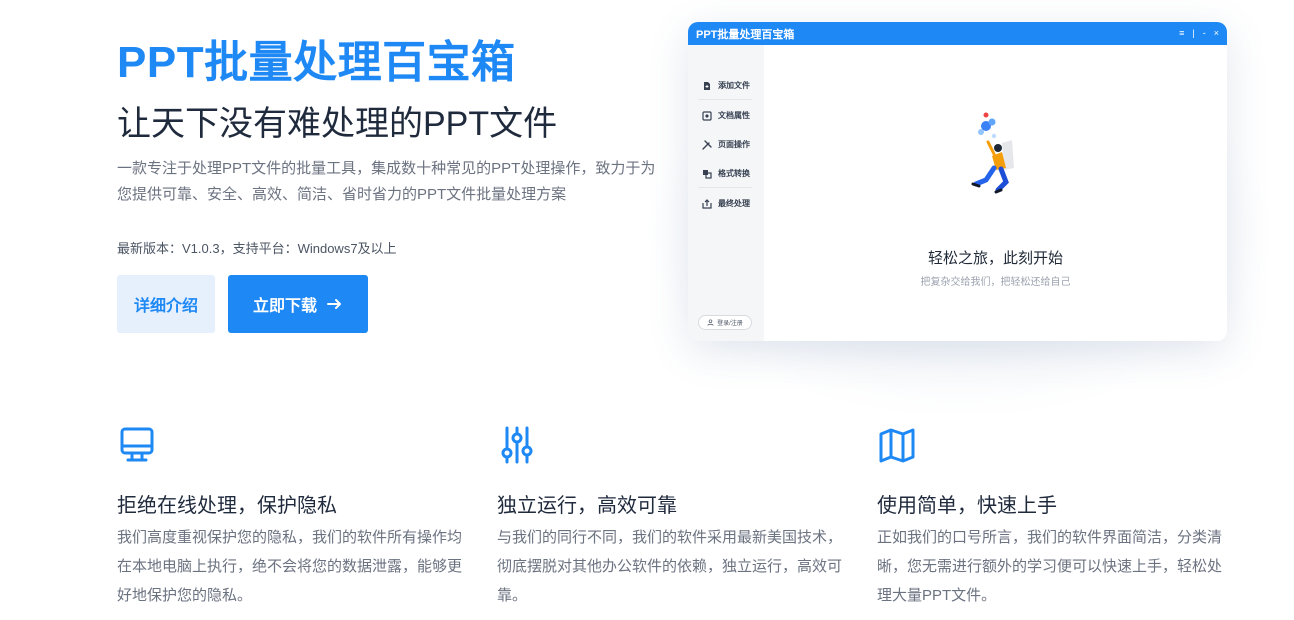 The image size is (1294, 620). What do you see at coordinates (992, 153) in the screenshot?
I see `person-illustration-icon` at bounding box center [992, 153].